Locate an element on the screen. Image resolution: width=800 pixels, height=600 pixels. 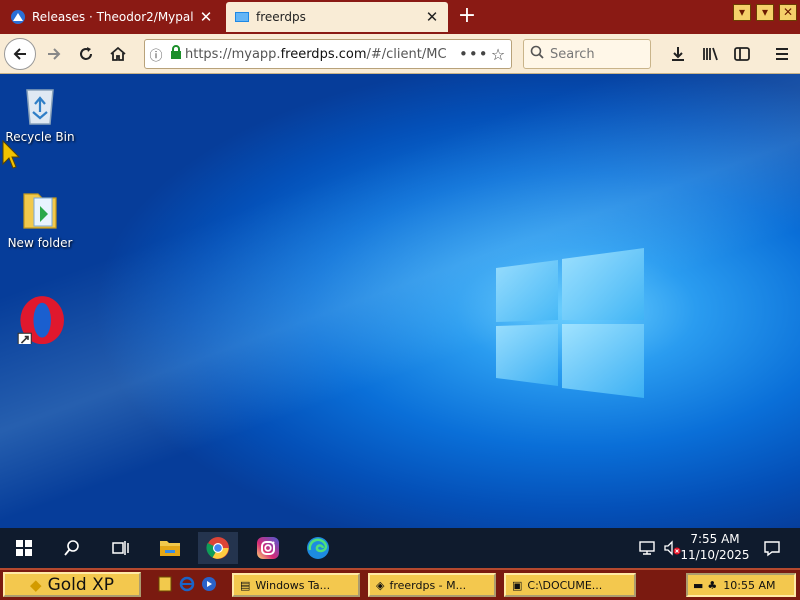
xp-system-tray: ▬ ♣ 10:55 AM is located at coordinates (741, 585).